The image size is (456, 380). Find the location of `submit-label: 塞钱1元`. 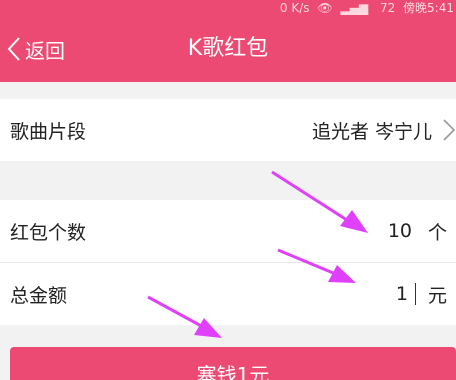

submit-label: 塞钱1元 is located at coordinates (233, 371).